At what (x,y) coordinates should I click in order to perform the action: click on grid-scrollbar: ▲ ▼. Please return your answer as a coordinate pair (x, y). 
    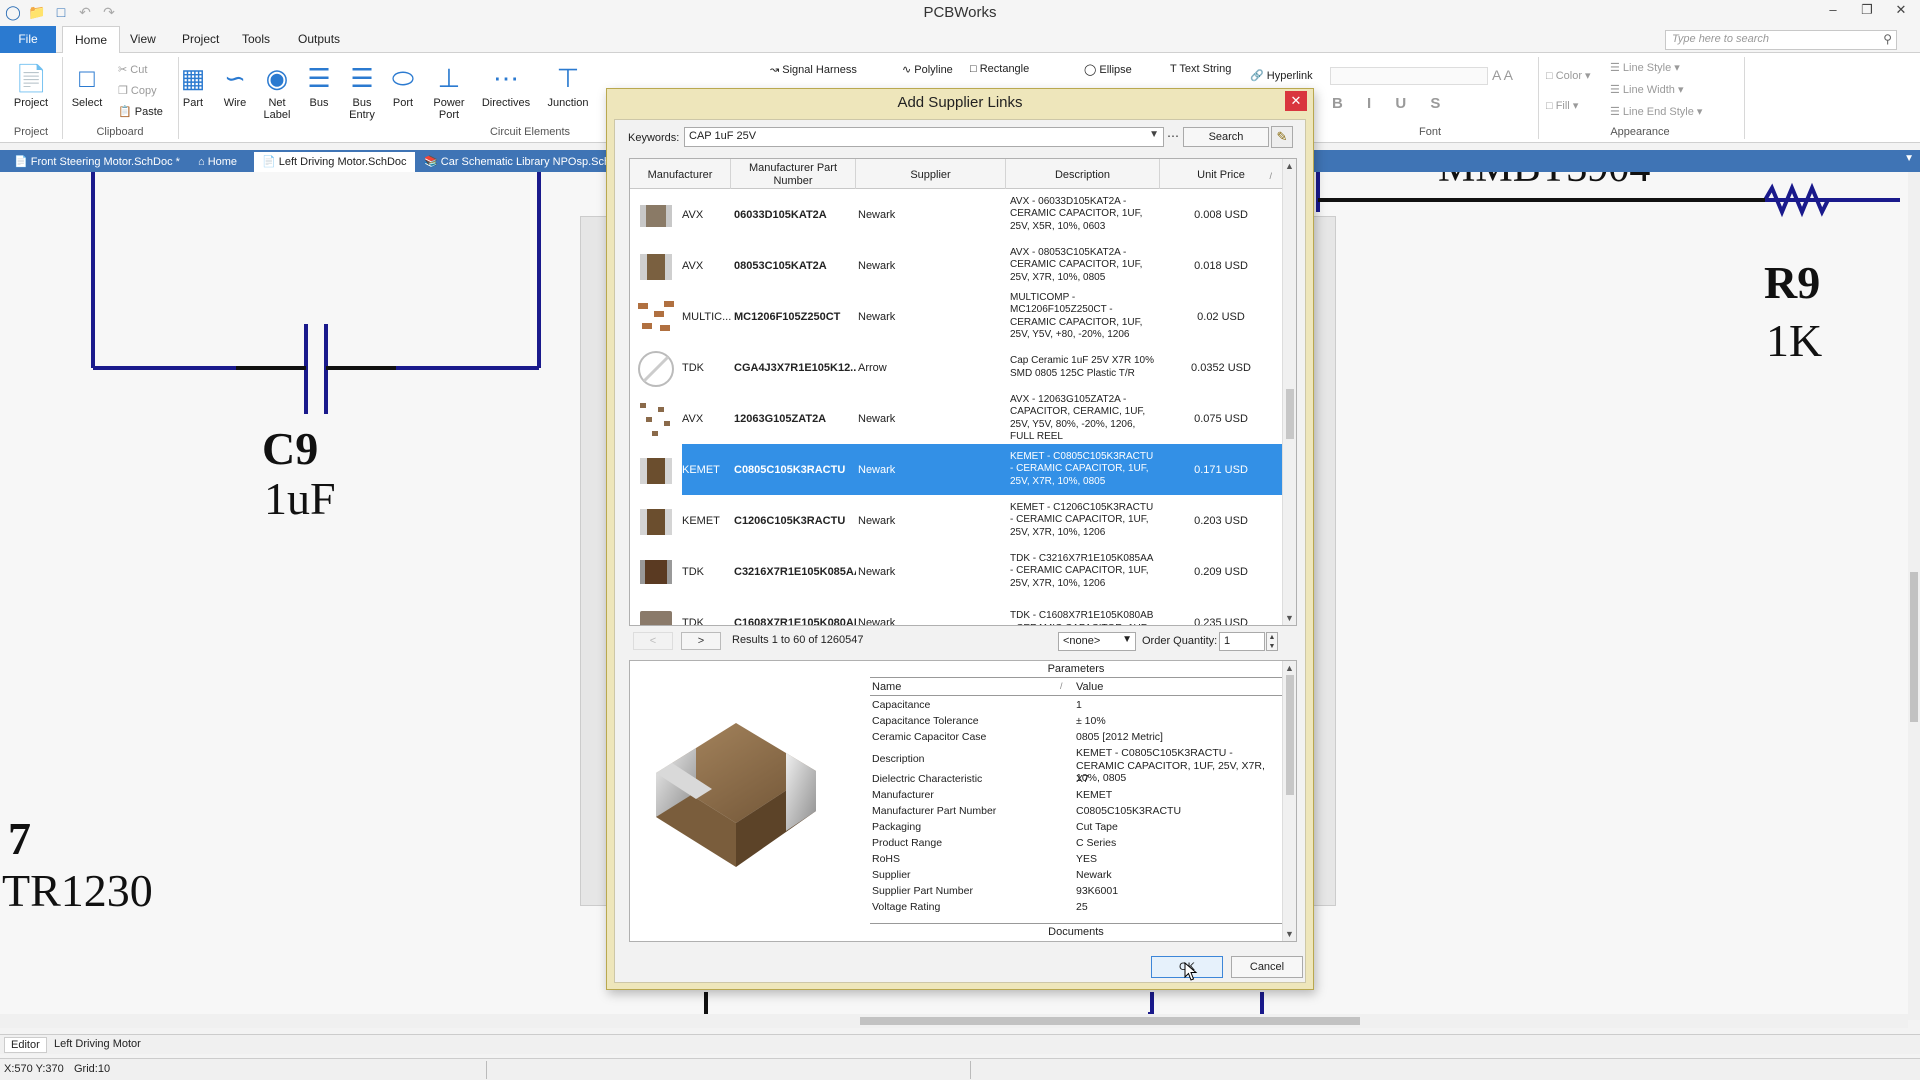
    Looking at the image, I should click on (1289, 392).